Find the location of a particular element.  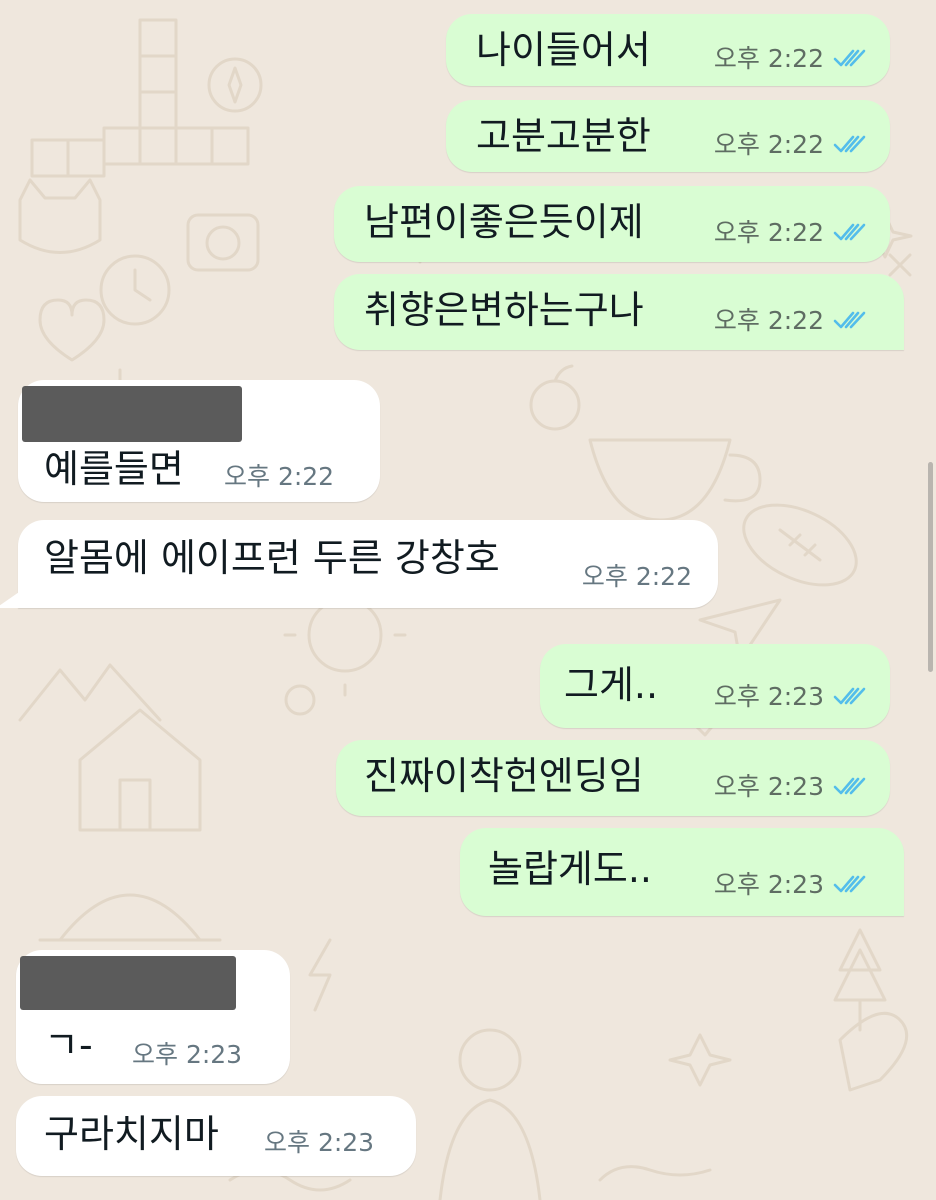

message-bubble-incoming: ㄱ- 오후 2:23 is located at coordinates (153, 1017).